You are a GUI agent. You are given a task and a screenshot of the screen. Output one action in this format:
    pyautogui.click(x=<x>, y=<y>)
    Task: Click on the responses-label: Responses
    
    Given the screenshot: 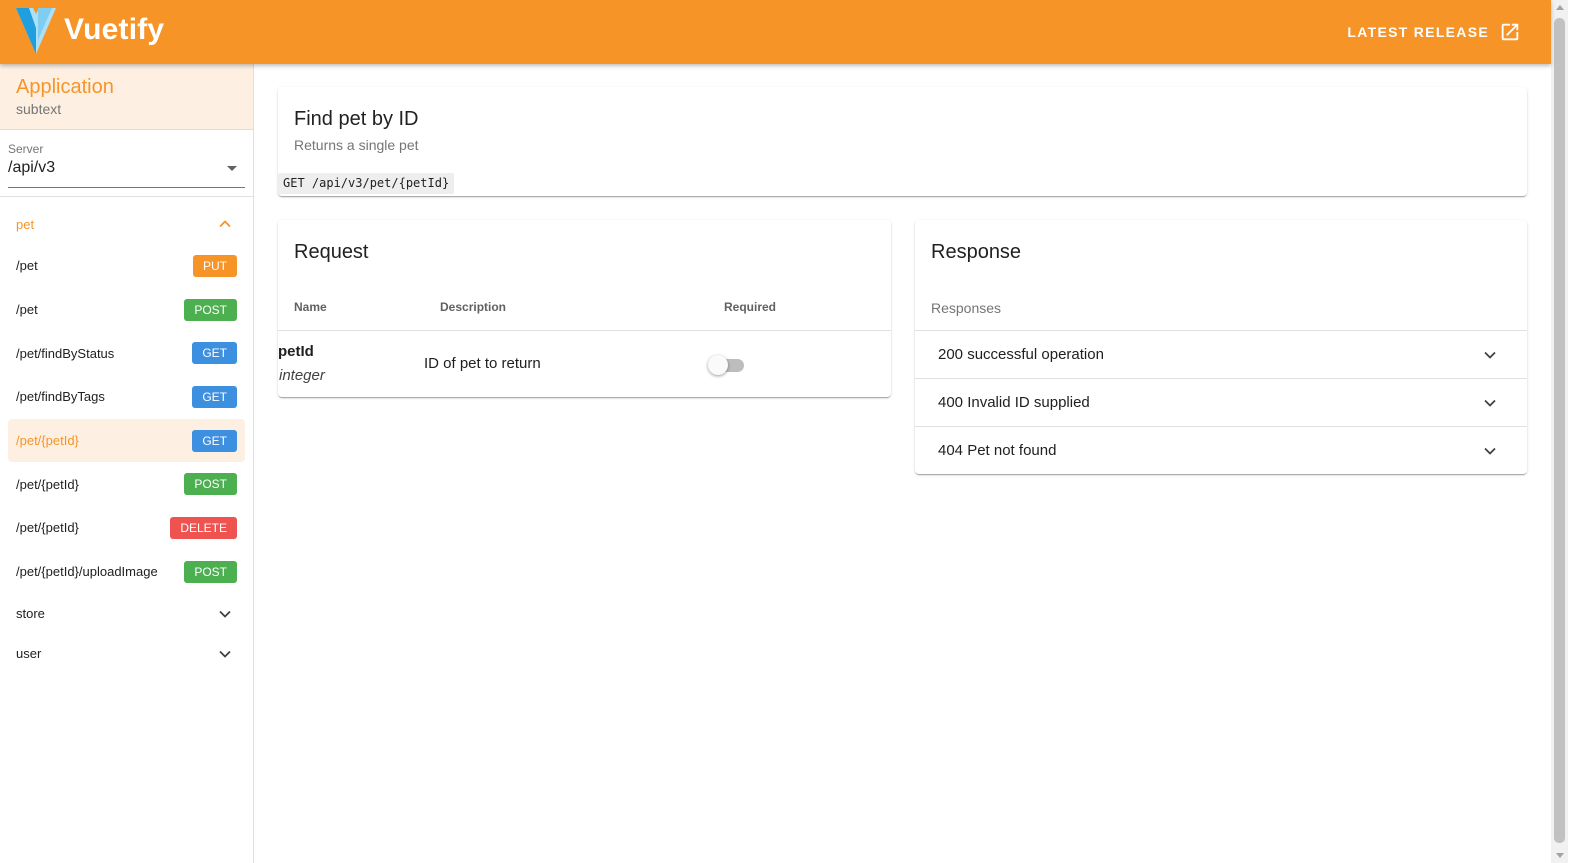 What is the action you would take?
    pyautogui.click(x=966, y=308)
    